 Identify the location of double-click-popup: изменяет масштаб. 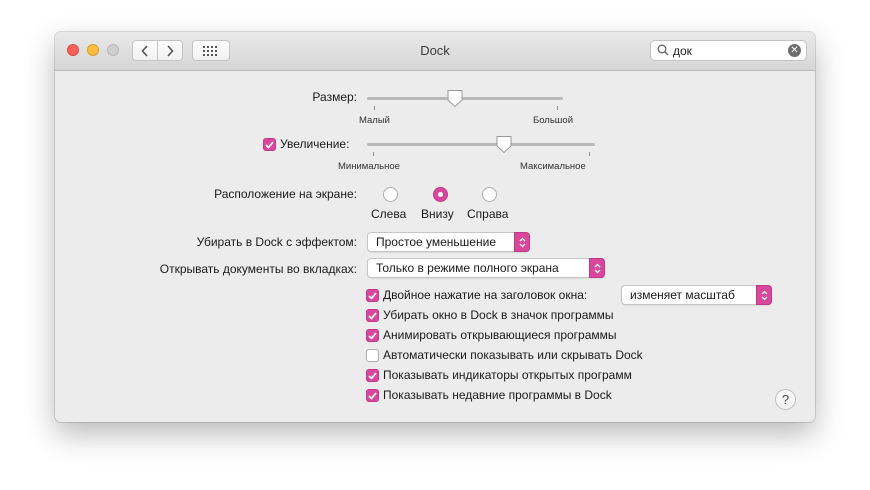
(696, 295).